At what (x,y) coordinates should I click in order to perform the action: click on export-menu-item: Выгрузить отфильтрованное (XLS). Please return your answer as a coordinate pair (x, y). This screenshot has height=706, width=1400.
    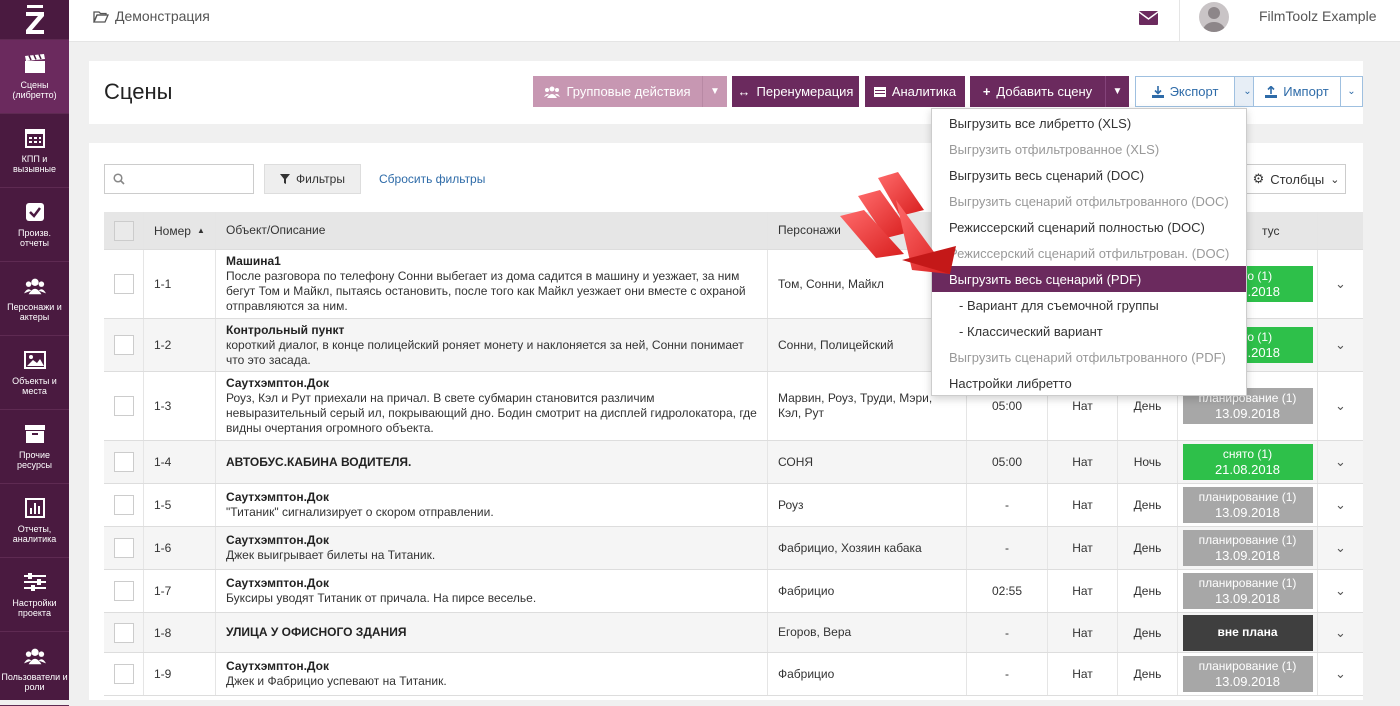
    Looking at the image, I should click on (1054, 149).